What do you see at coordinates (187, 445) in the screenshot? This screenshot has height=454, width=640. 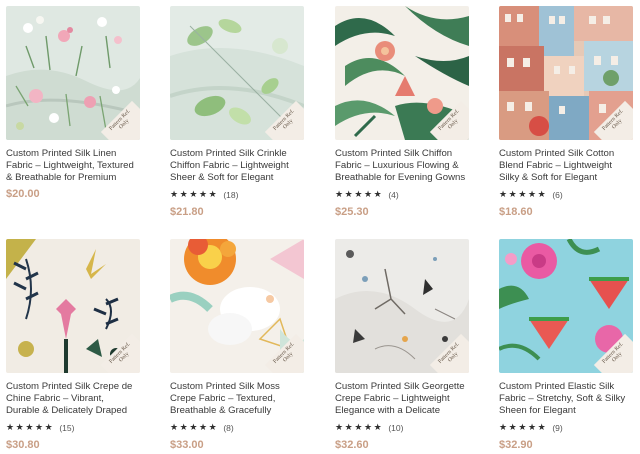 I see `product-price: $33.00` at bounding box center [187, 445].